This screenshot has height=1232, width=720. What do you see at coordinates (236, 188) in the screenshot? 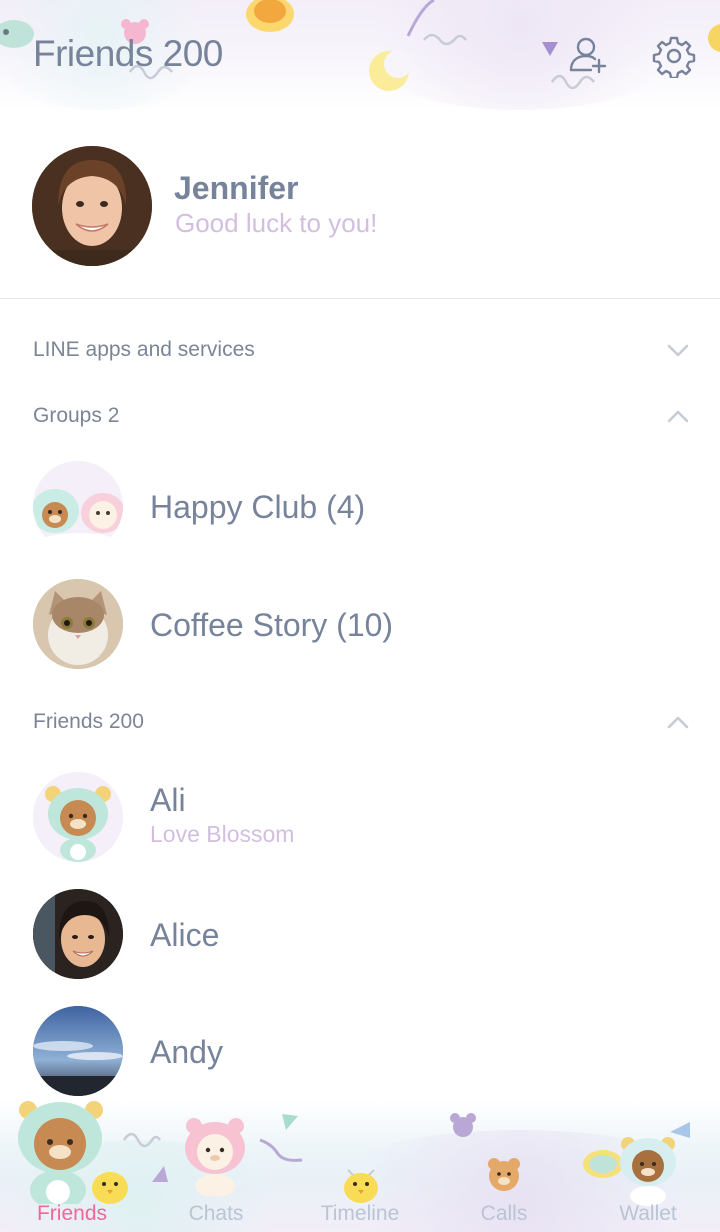
I see `profile-name: Jennifer` at bounding box center [236, 188].